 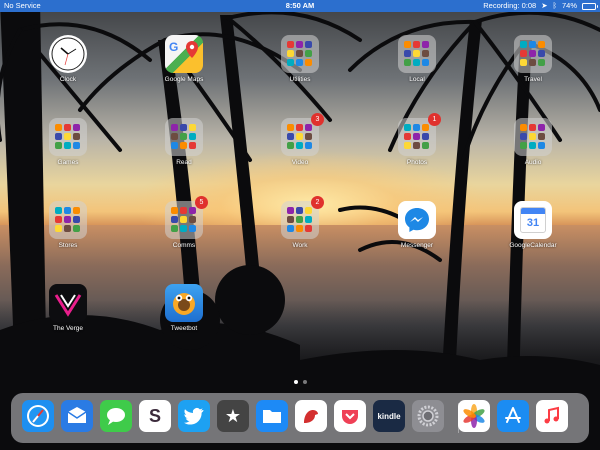 I want to click on dock-settings-icon, so click(x=428, y=416).